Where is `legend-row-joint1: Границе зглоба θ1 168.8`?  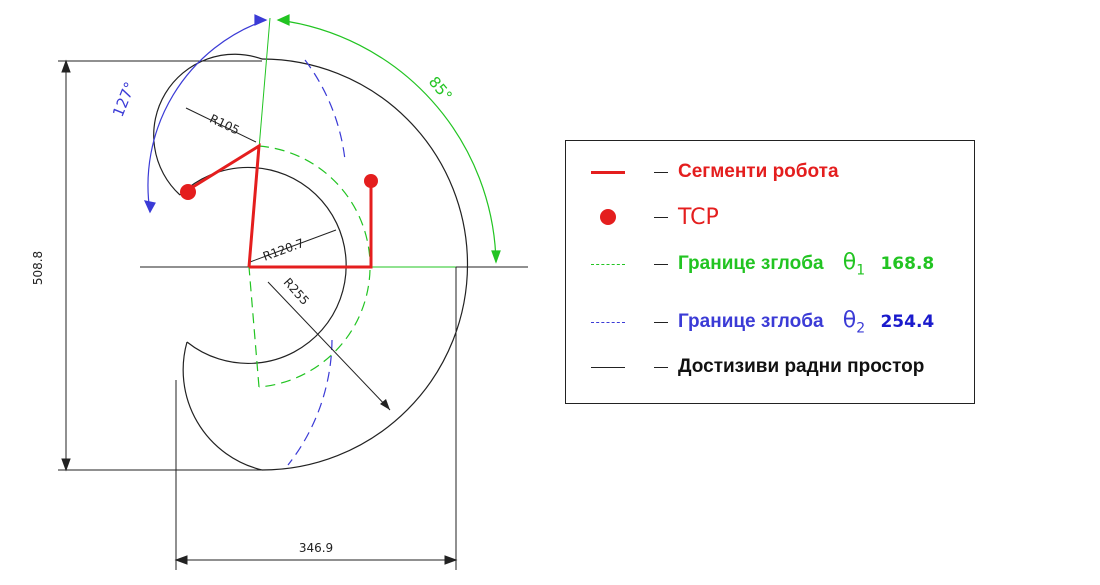
legend-row-joint1: Границе зглоба θ1 168.8 is located at coordinates (770, 264).